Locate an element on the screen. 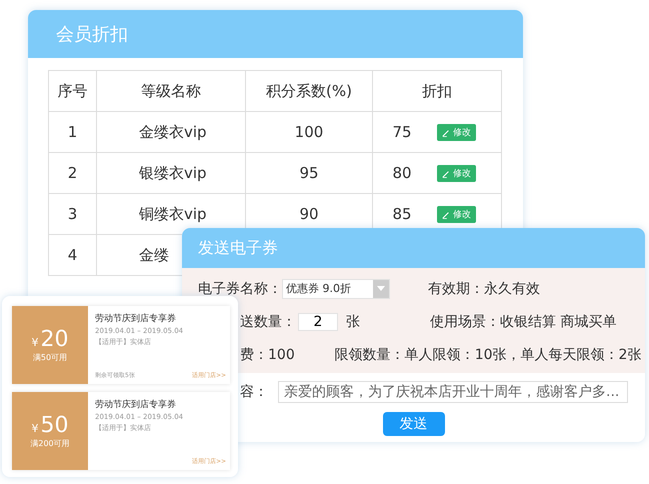 The image size is (649, 484). field-label: 送数量： is located at coordinates (268, 321).